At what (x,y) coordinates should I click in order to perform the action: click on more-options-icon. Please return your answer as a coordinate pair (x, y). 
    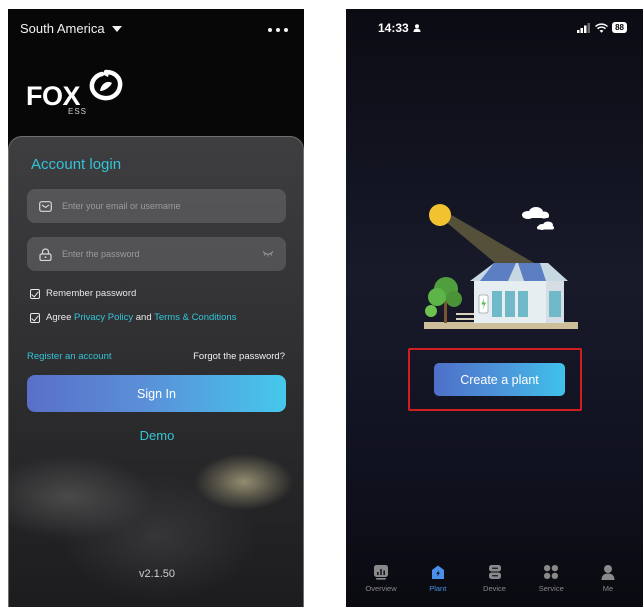
    Looking at the image, I should click on (278, 30).